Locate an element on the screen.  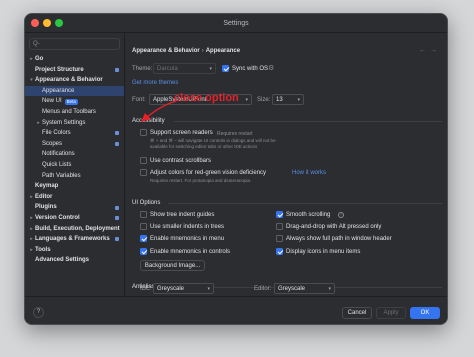
annotation-arrow-line is located at coordinates (161, 109).